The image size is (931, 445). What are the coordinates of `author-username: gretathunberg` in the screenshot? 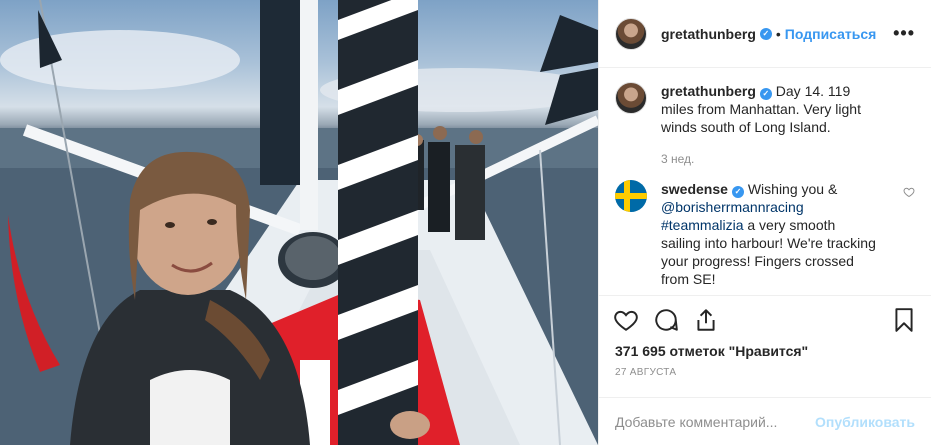 It's located at (708, 34).